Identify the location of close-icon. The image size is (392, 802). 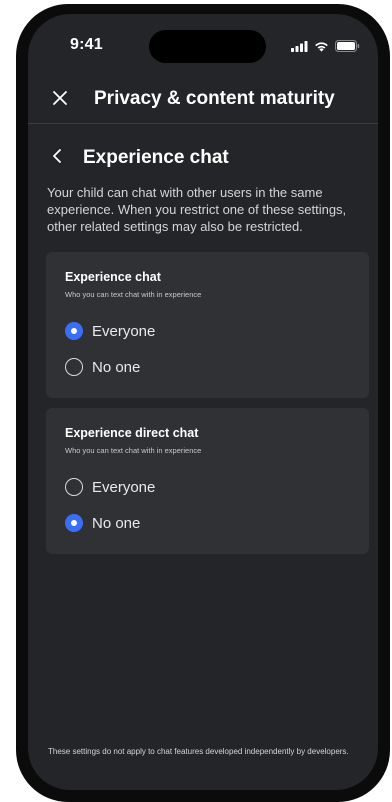
(60, 100).